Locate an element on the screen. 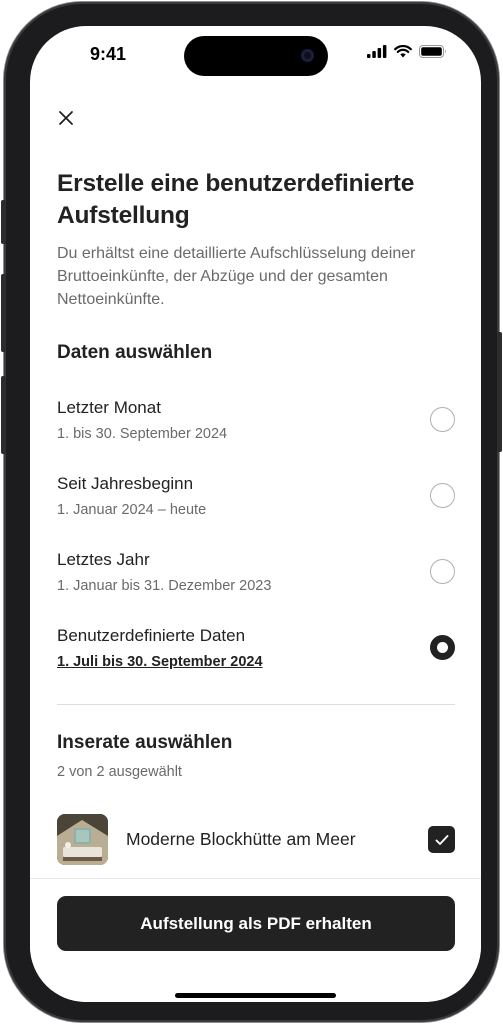 This screenshot has height=1024, width=503. date-option-last-month: Letzter Monat 1. bis 30. September 2024 is located at coordinates (256, 426).